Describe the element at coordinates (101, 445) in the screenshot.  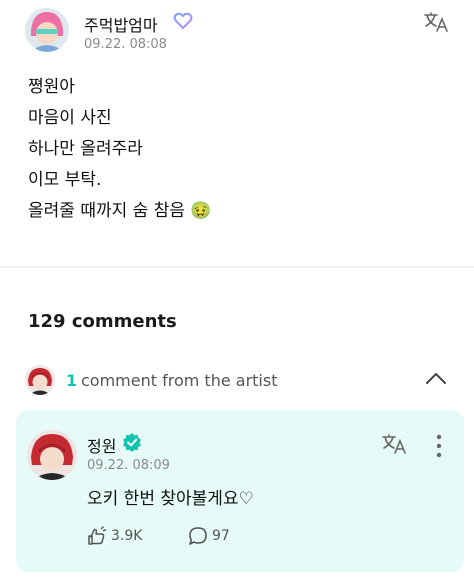
I see `artist-name: 정원` at that location.